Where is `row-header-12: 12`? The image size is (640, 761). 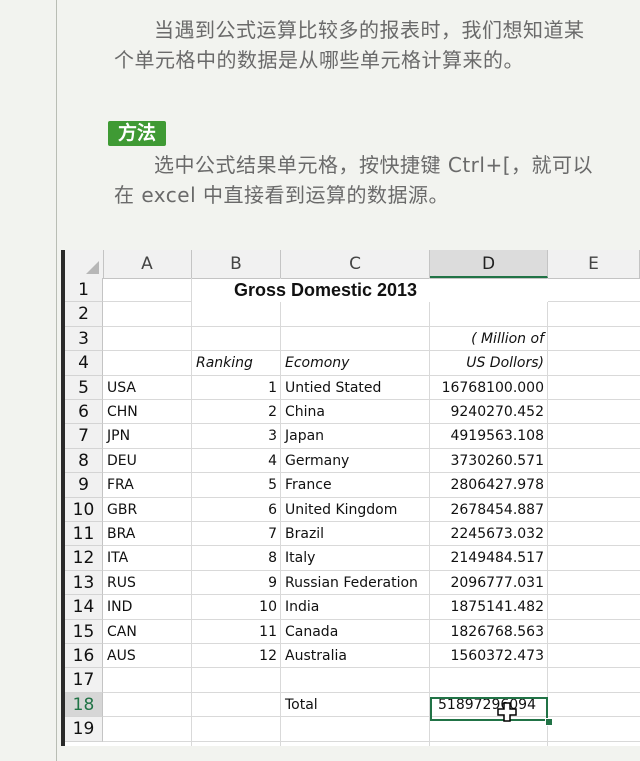 row-header-12: 12 is located at coordinates (84, 558).